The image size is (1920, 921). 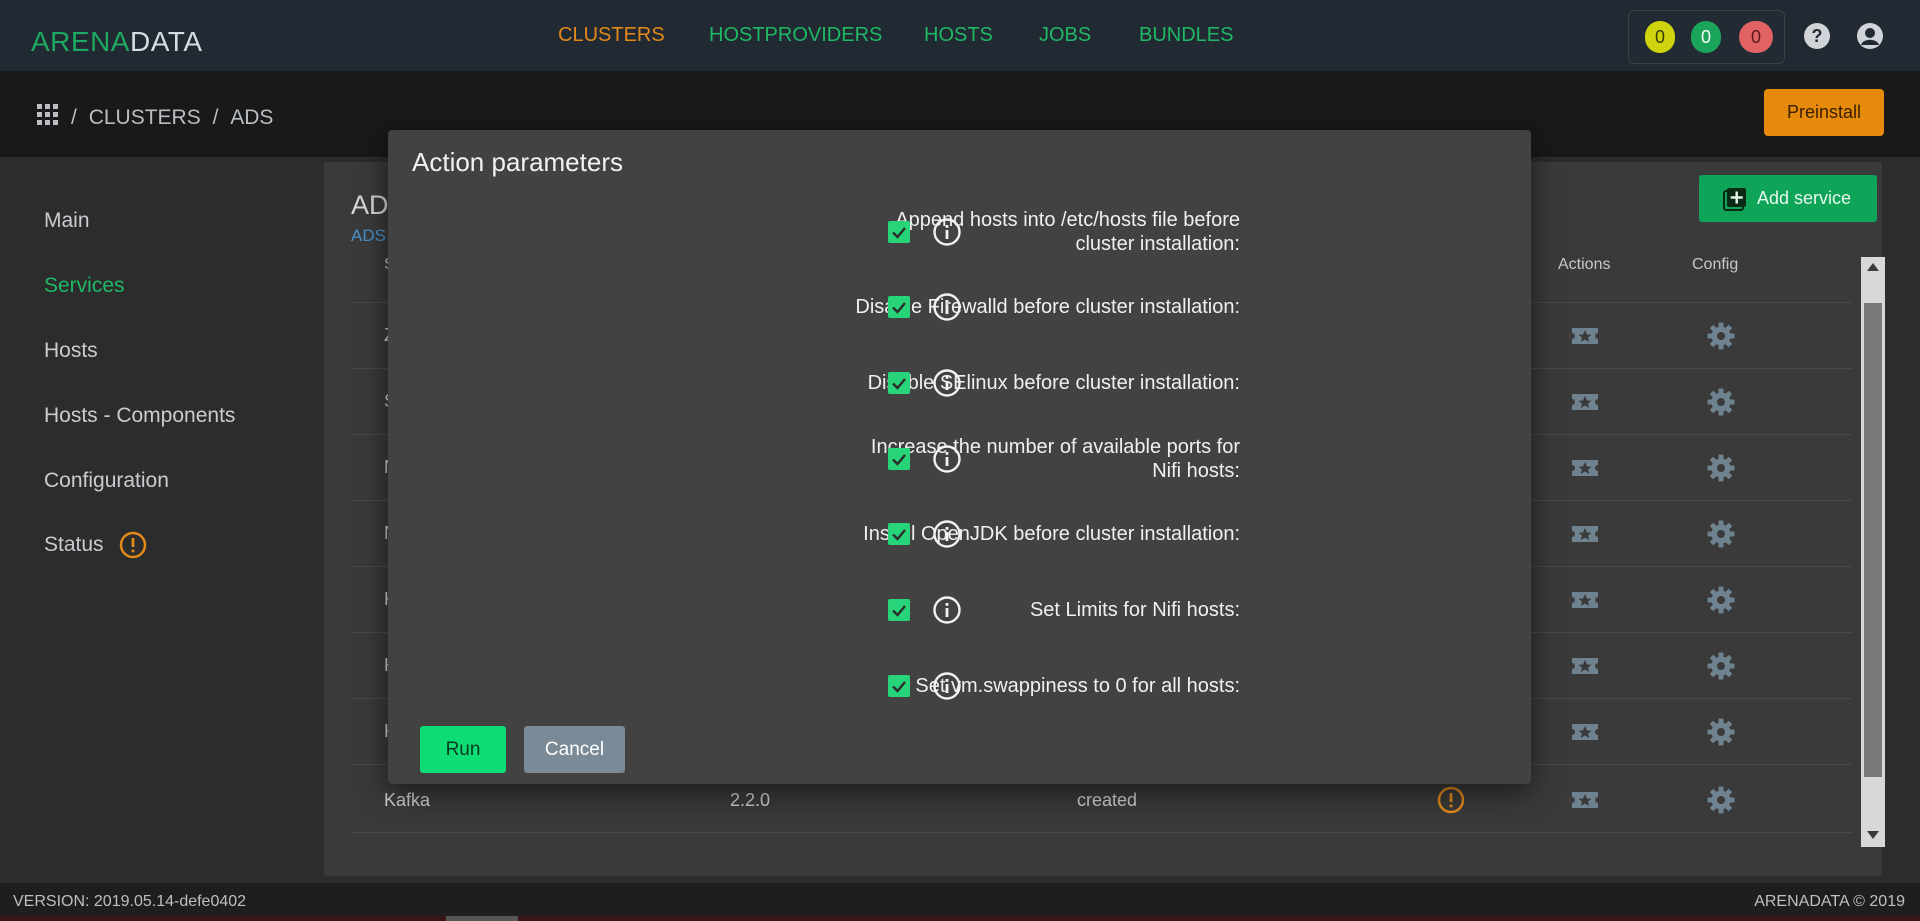 I want to click on param-label-line: cluster installation:, so click(x=1157, y=244).